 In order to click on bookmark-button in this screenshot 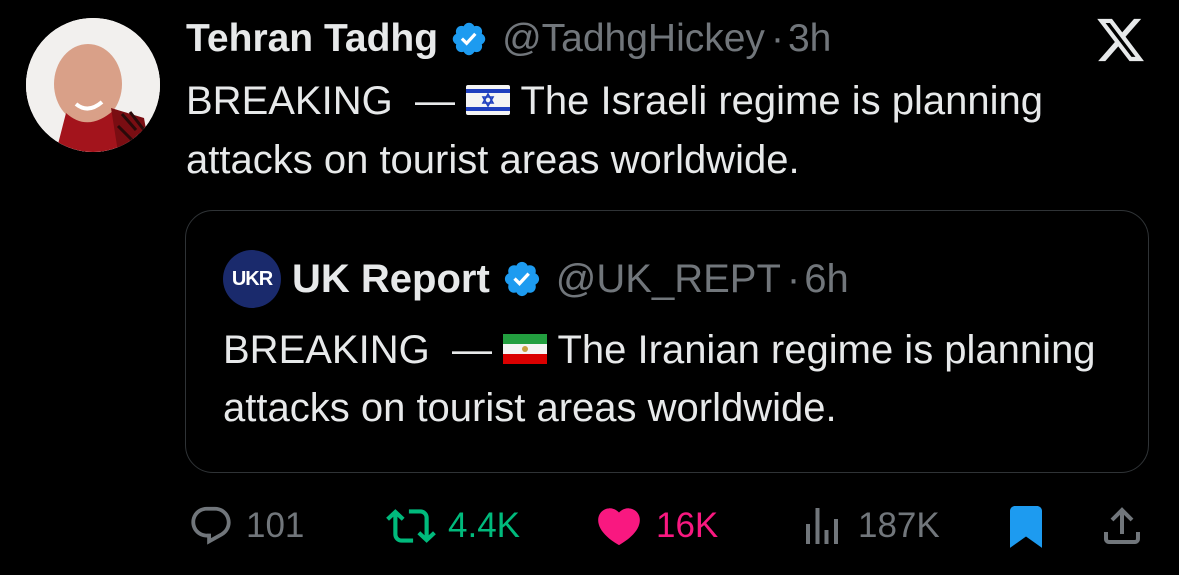, I will do `click(1026, 526)`.